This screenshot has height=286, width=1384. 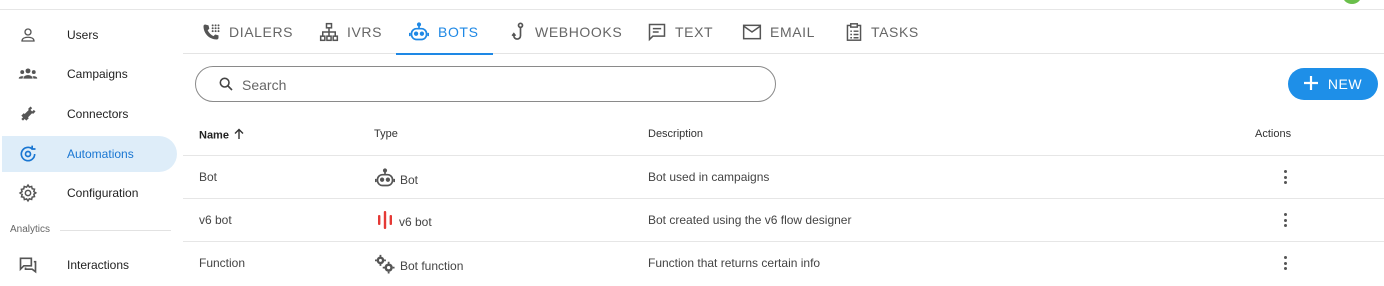 I want to click on mail-icon, so click(x=752, y=32).